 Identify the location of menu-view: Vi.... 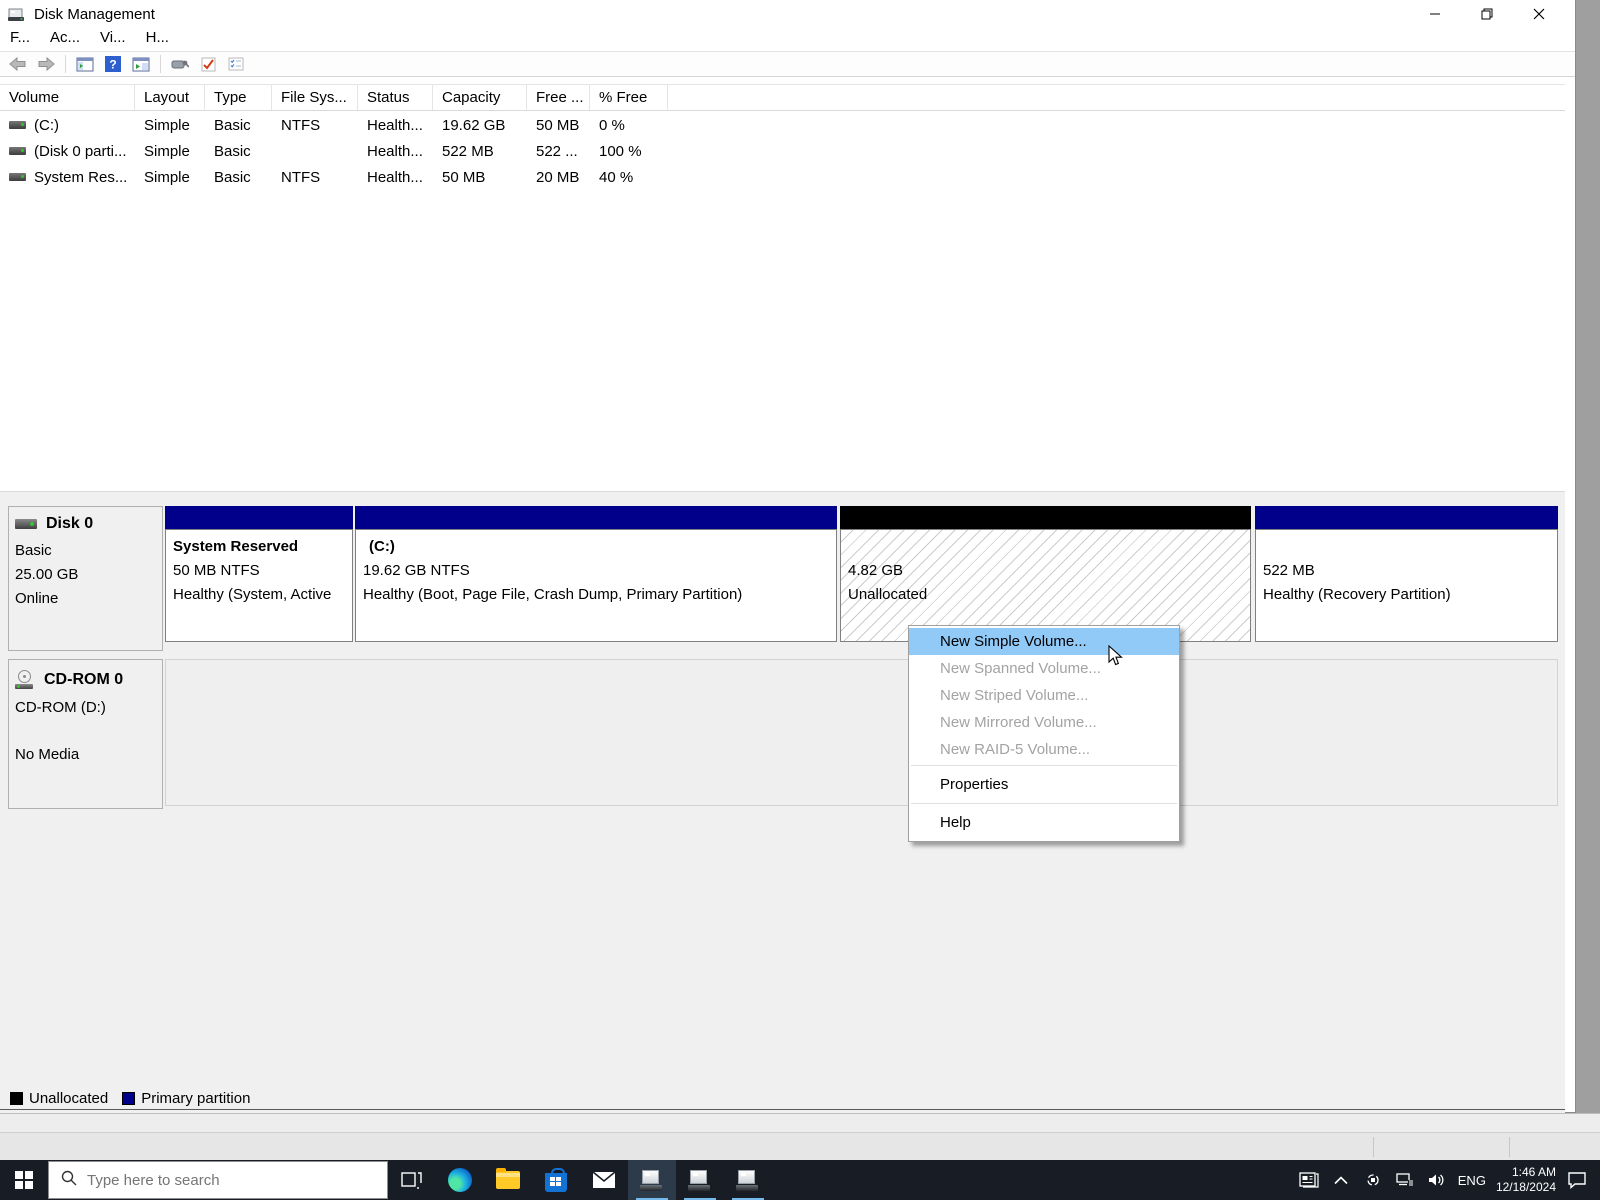
(113, 40).